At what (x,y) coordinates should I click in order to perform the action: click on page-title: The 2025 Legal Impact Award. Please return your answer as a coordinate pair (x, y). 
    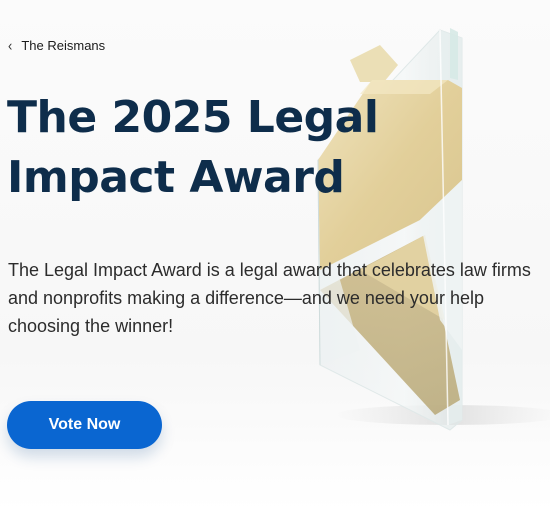
    Looking at the image, I should click on (193, 147).